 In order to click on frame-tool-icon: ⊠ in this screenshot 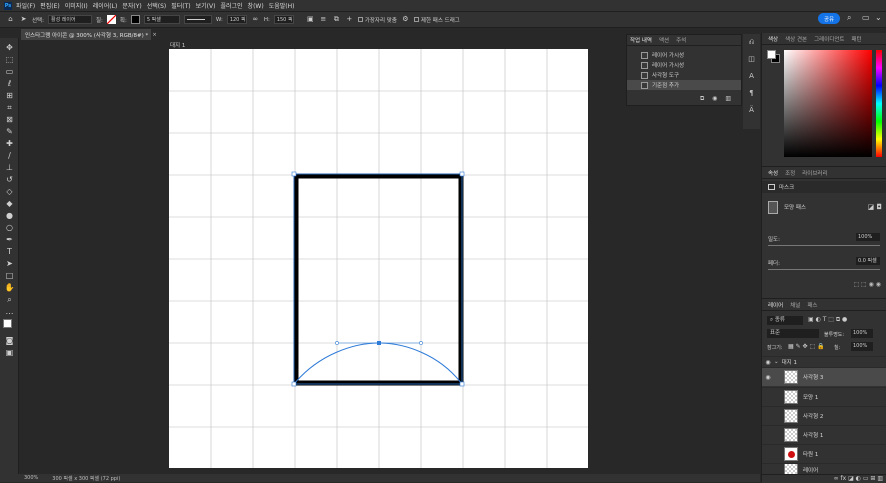, I will do `click(9, 119)`.